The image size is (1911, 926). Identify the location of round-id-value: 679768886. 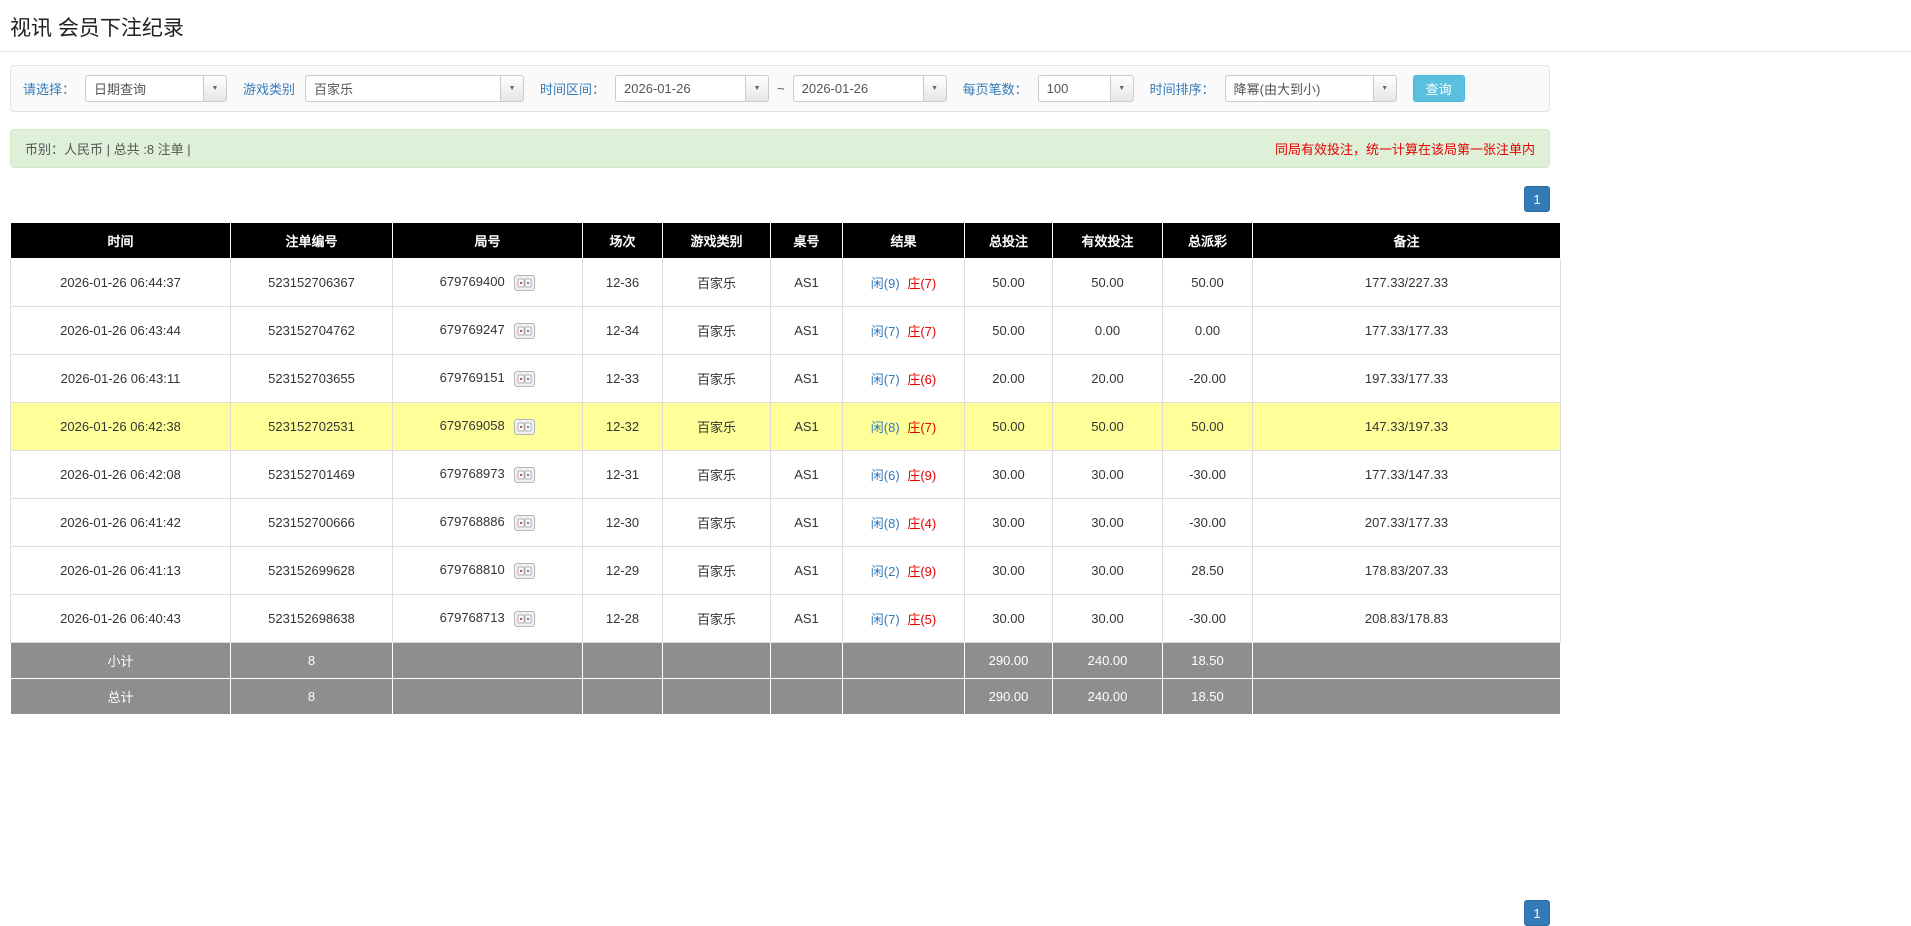
(472, 522).